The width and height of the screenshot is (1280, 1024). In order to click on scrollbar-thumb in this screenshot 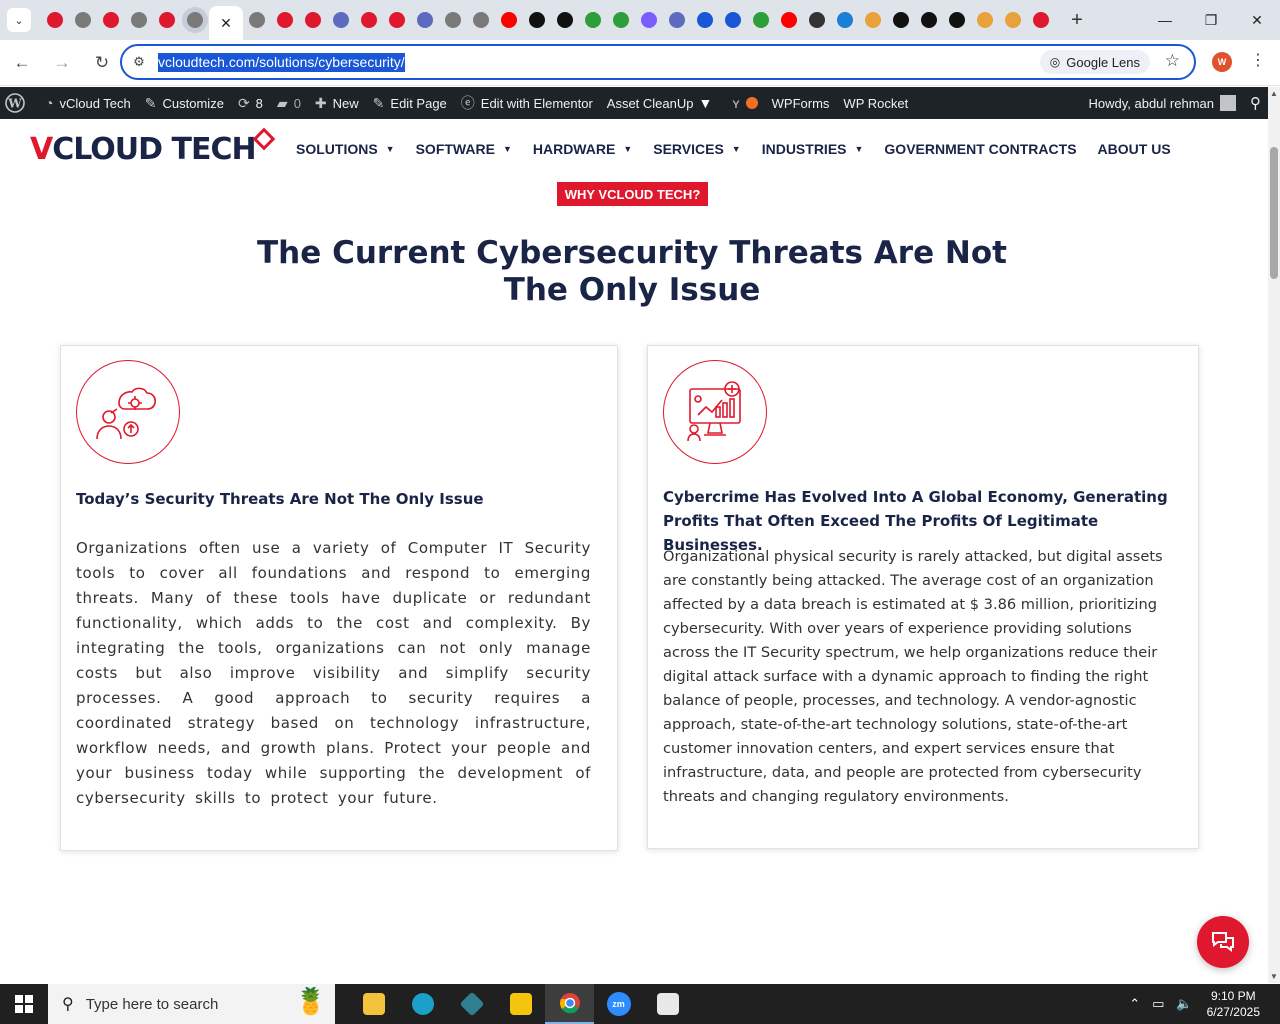, I will do `click(1274, 213)`.